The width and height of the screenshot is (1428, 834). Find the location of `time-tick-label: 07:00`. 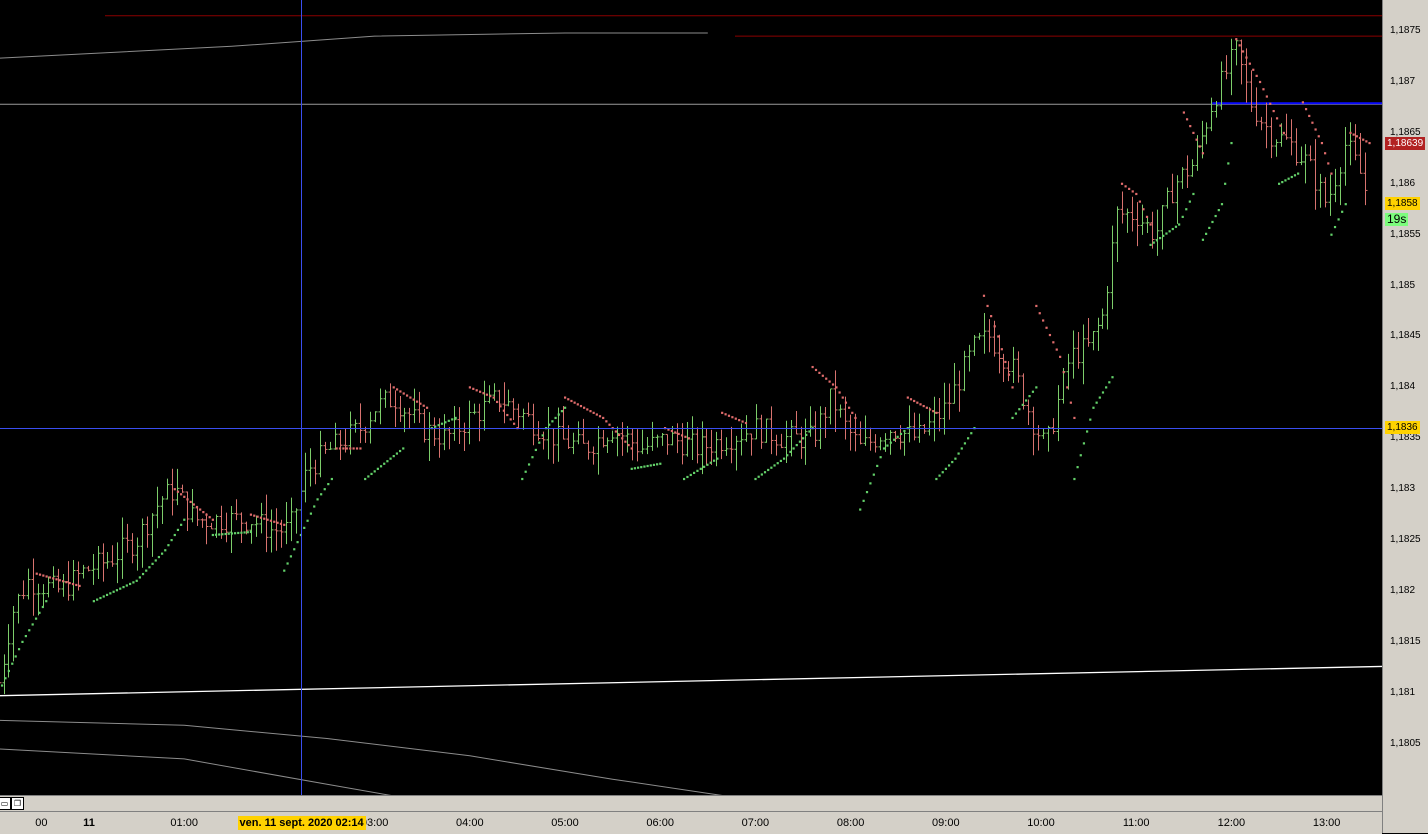

time-tick-label: 07:00 is located at coordinates (755, 823).